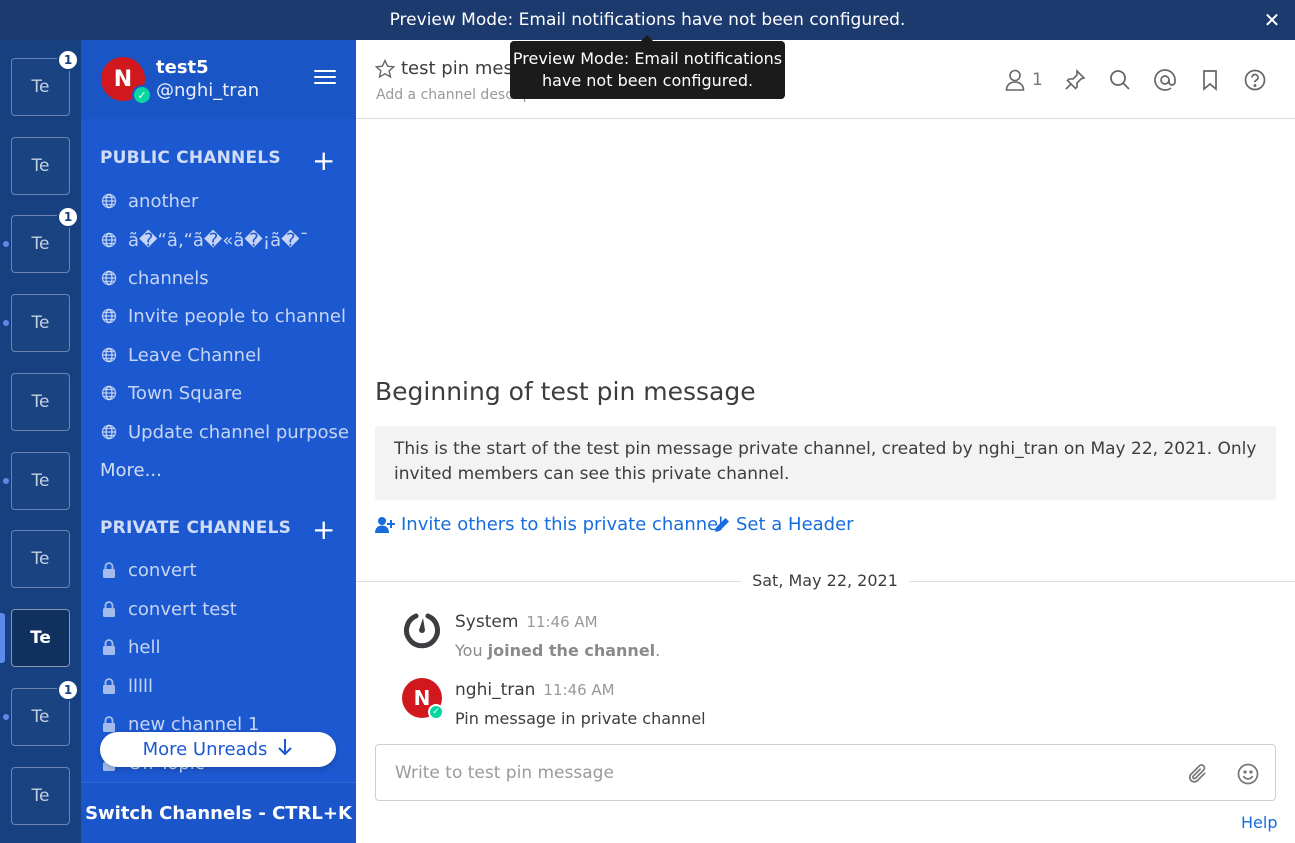  Describe the element at coordinates (1165, 80) in the screenshot. I see `mention-icon` at that location.